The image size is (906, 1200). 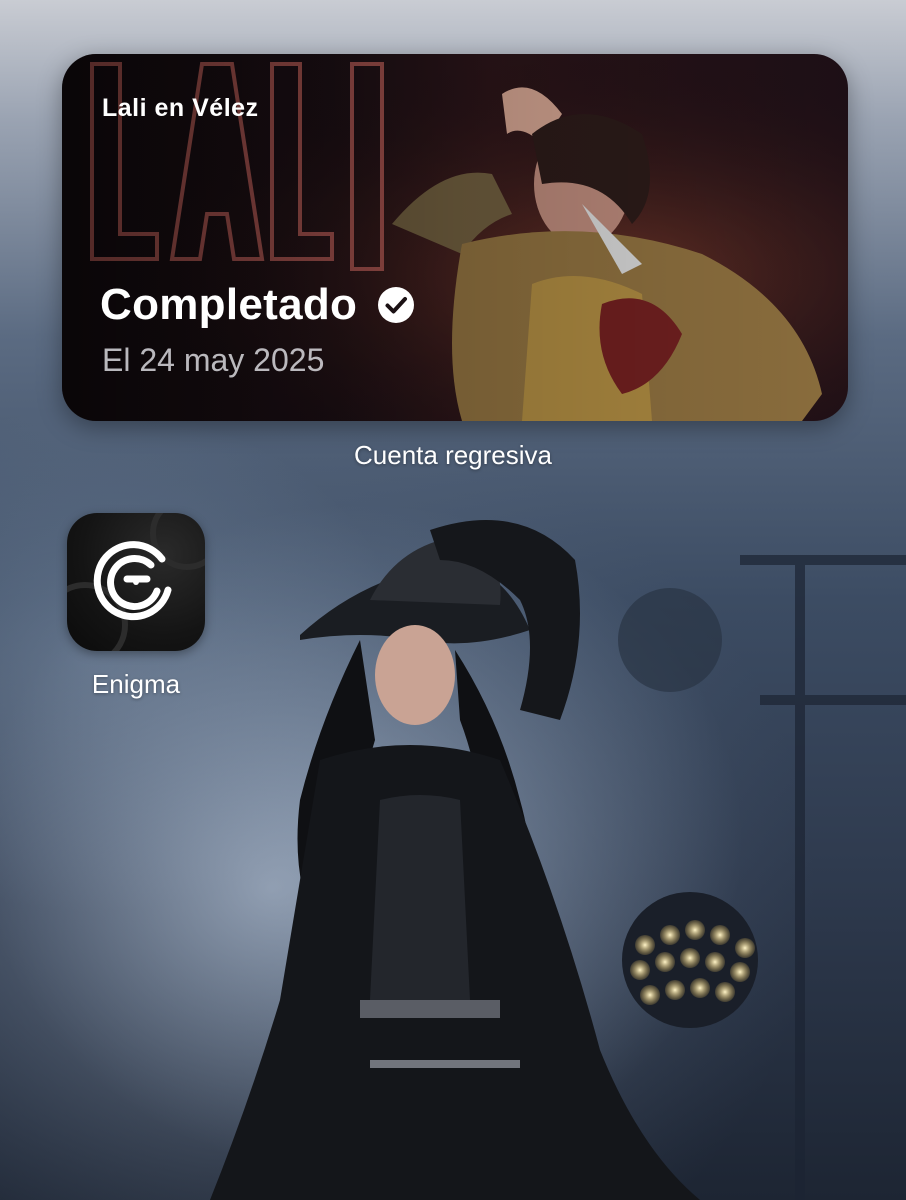 What do you see at coordinates (396, 305) in the screenshot?
I see `checkmark-circle-icon` at bounding box center [396, 305].